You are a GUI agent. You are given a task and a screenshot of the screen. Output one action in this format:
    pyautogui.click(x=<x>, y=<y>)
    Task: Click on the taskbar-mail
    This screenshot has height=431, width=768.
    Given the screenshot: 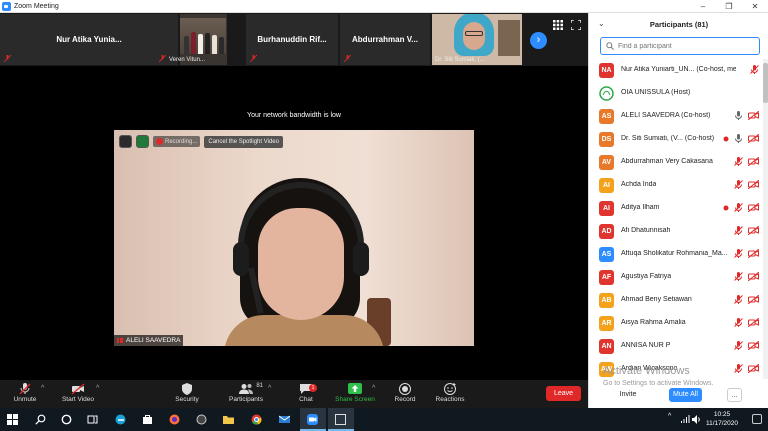 What is the action you would take?
    pyautogui.click(x=285, y=419)
    